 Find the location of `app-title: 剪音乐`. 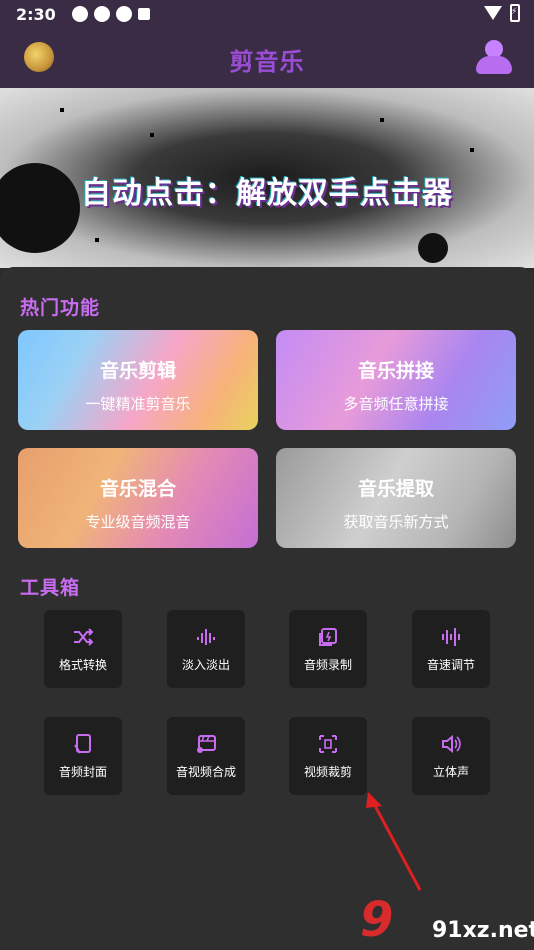

app-title: 剪音乐 is located at coordinates (267, 62).